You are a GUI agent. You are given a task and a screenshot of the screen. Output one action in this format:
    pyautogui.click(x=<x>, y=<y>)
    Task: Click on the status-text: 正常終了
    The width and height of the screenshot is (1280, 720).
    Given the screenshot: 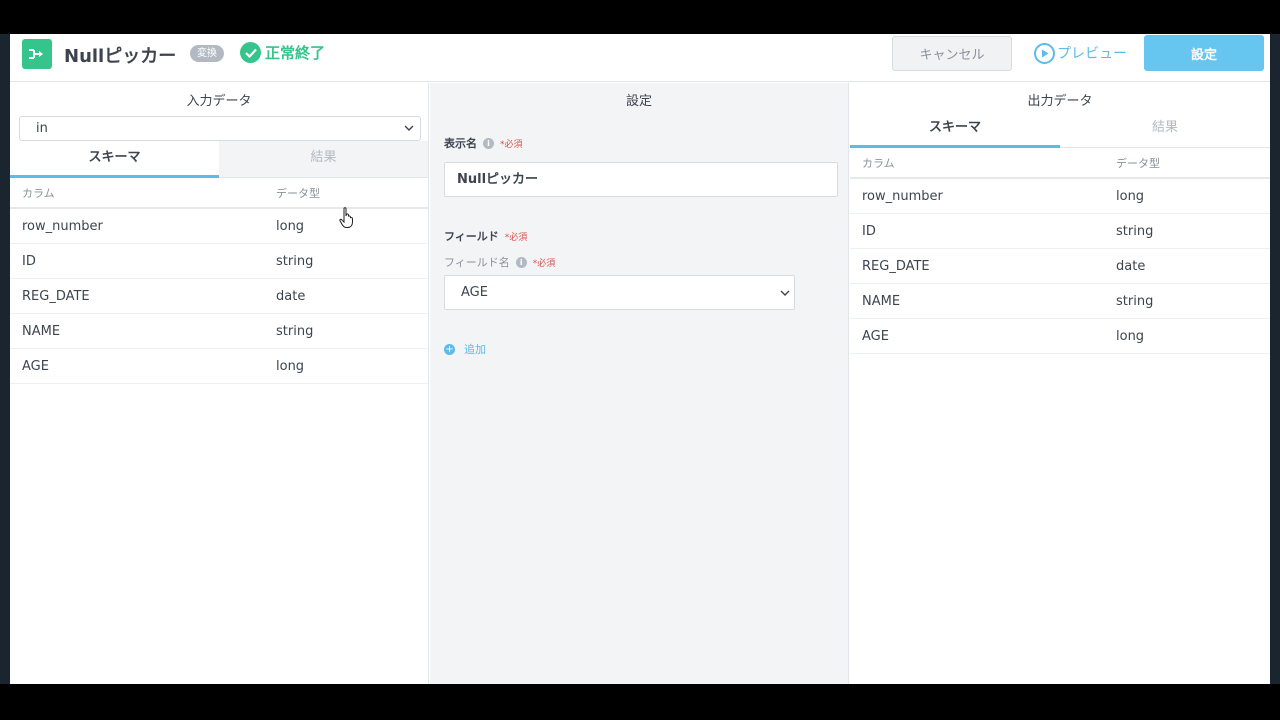 What is the action you would take?
    pyautogui.click(x=295, y=53)
    